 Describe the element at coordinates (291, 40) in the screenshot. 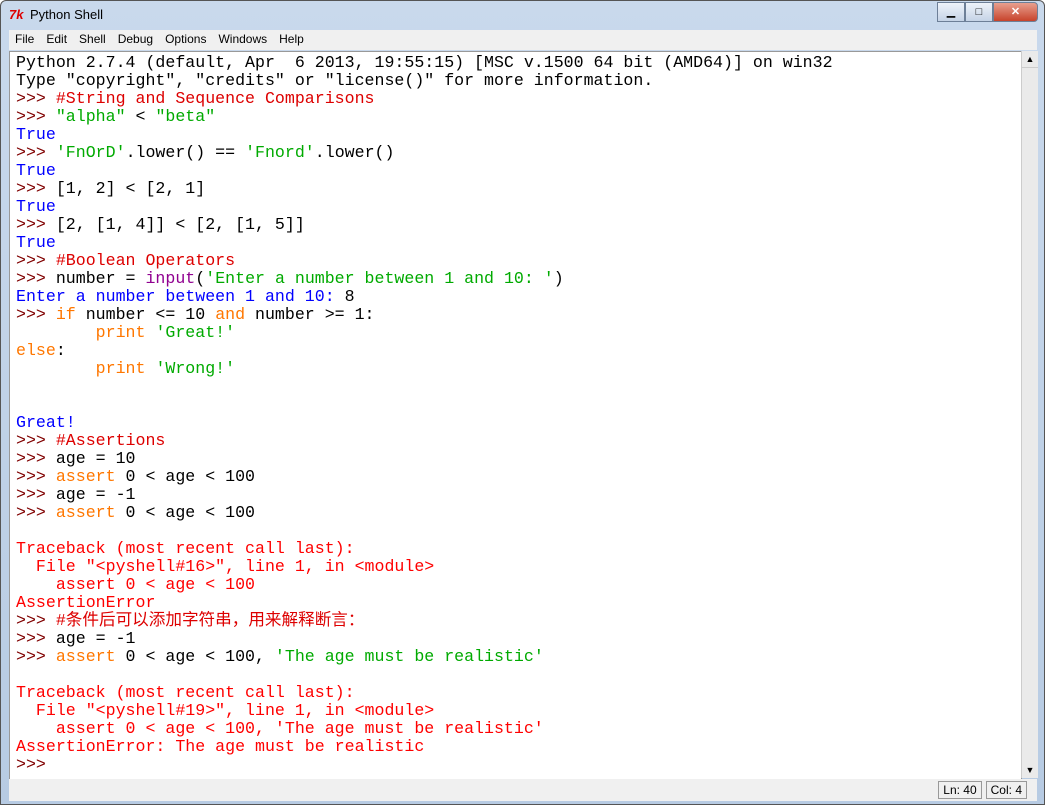

I see `menu-help: Help` at that location.